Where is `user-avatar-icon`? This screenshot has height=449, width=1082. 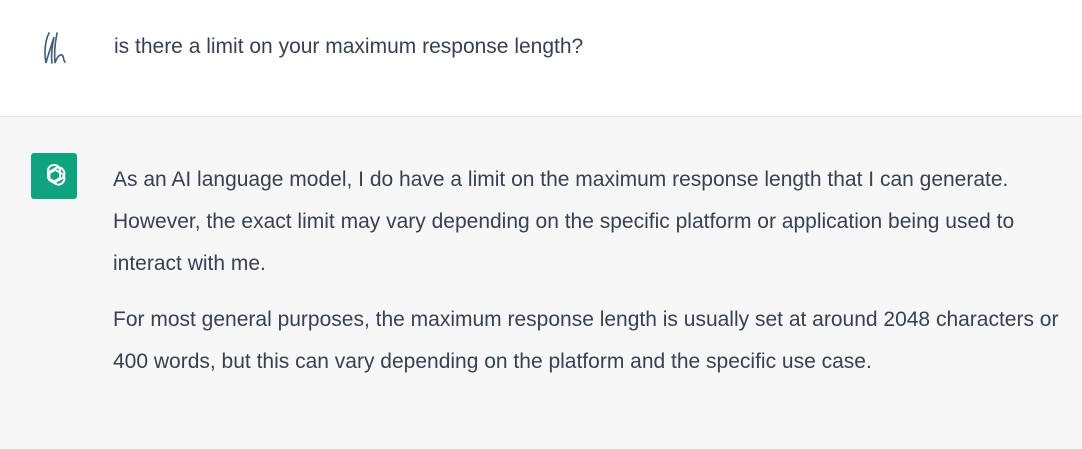
user-avatar-icon is located at coordinates (57, 47).